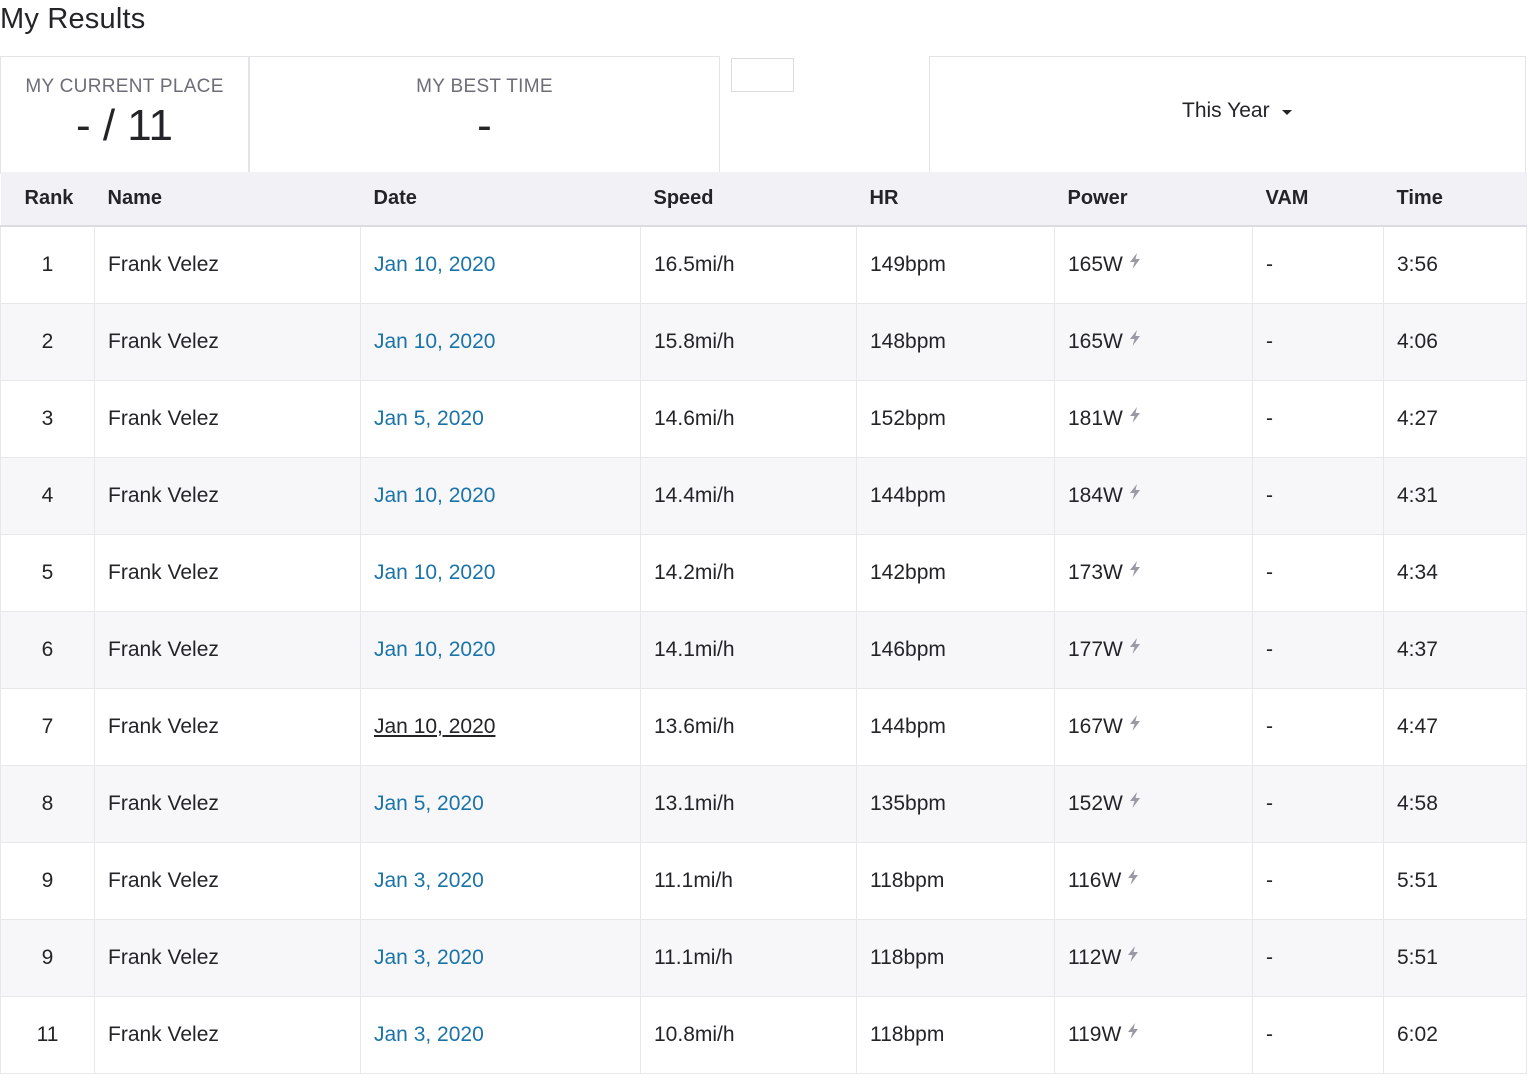  Describe the element at coordinates (1153, 881) in the screenshot. I see `power-cell: 116W` at that location.